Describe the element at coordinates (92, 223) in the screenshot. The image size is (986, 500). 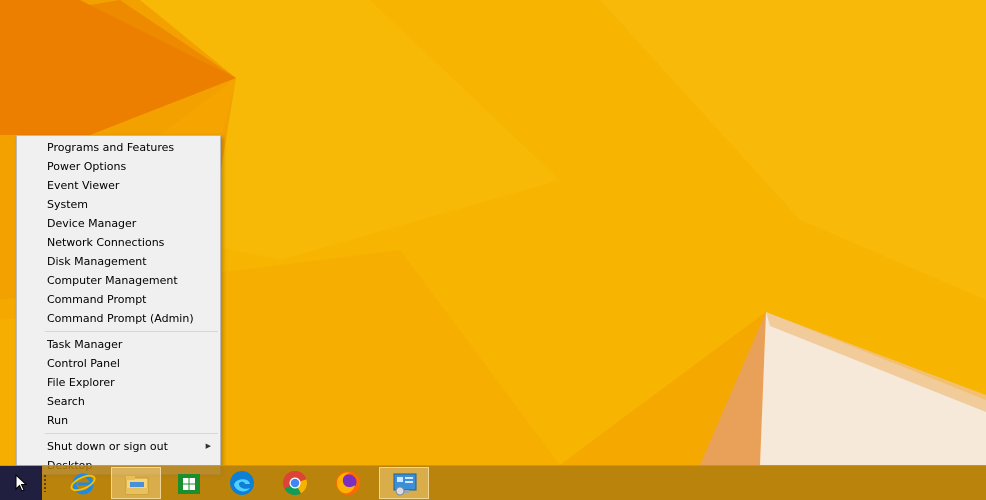
I see `menu-item-label: Device Manager` at that location.